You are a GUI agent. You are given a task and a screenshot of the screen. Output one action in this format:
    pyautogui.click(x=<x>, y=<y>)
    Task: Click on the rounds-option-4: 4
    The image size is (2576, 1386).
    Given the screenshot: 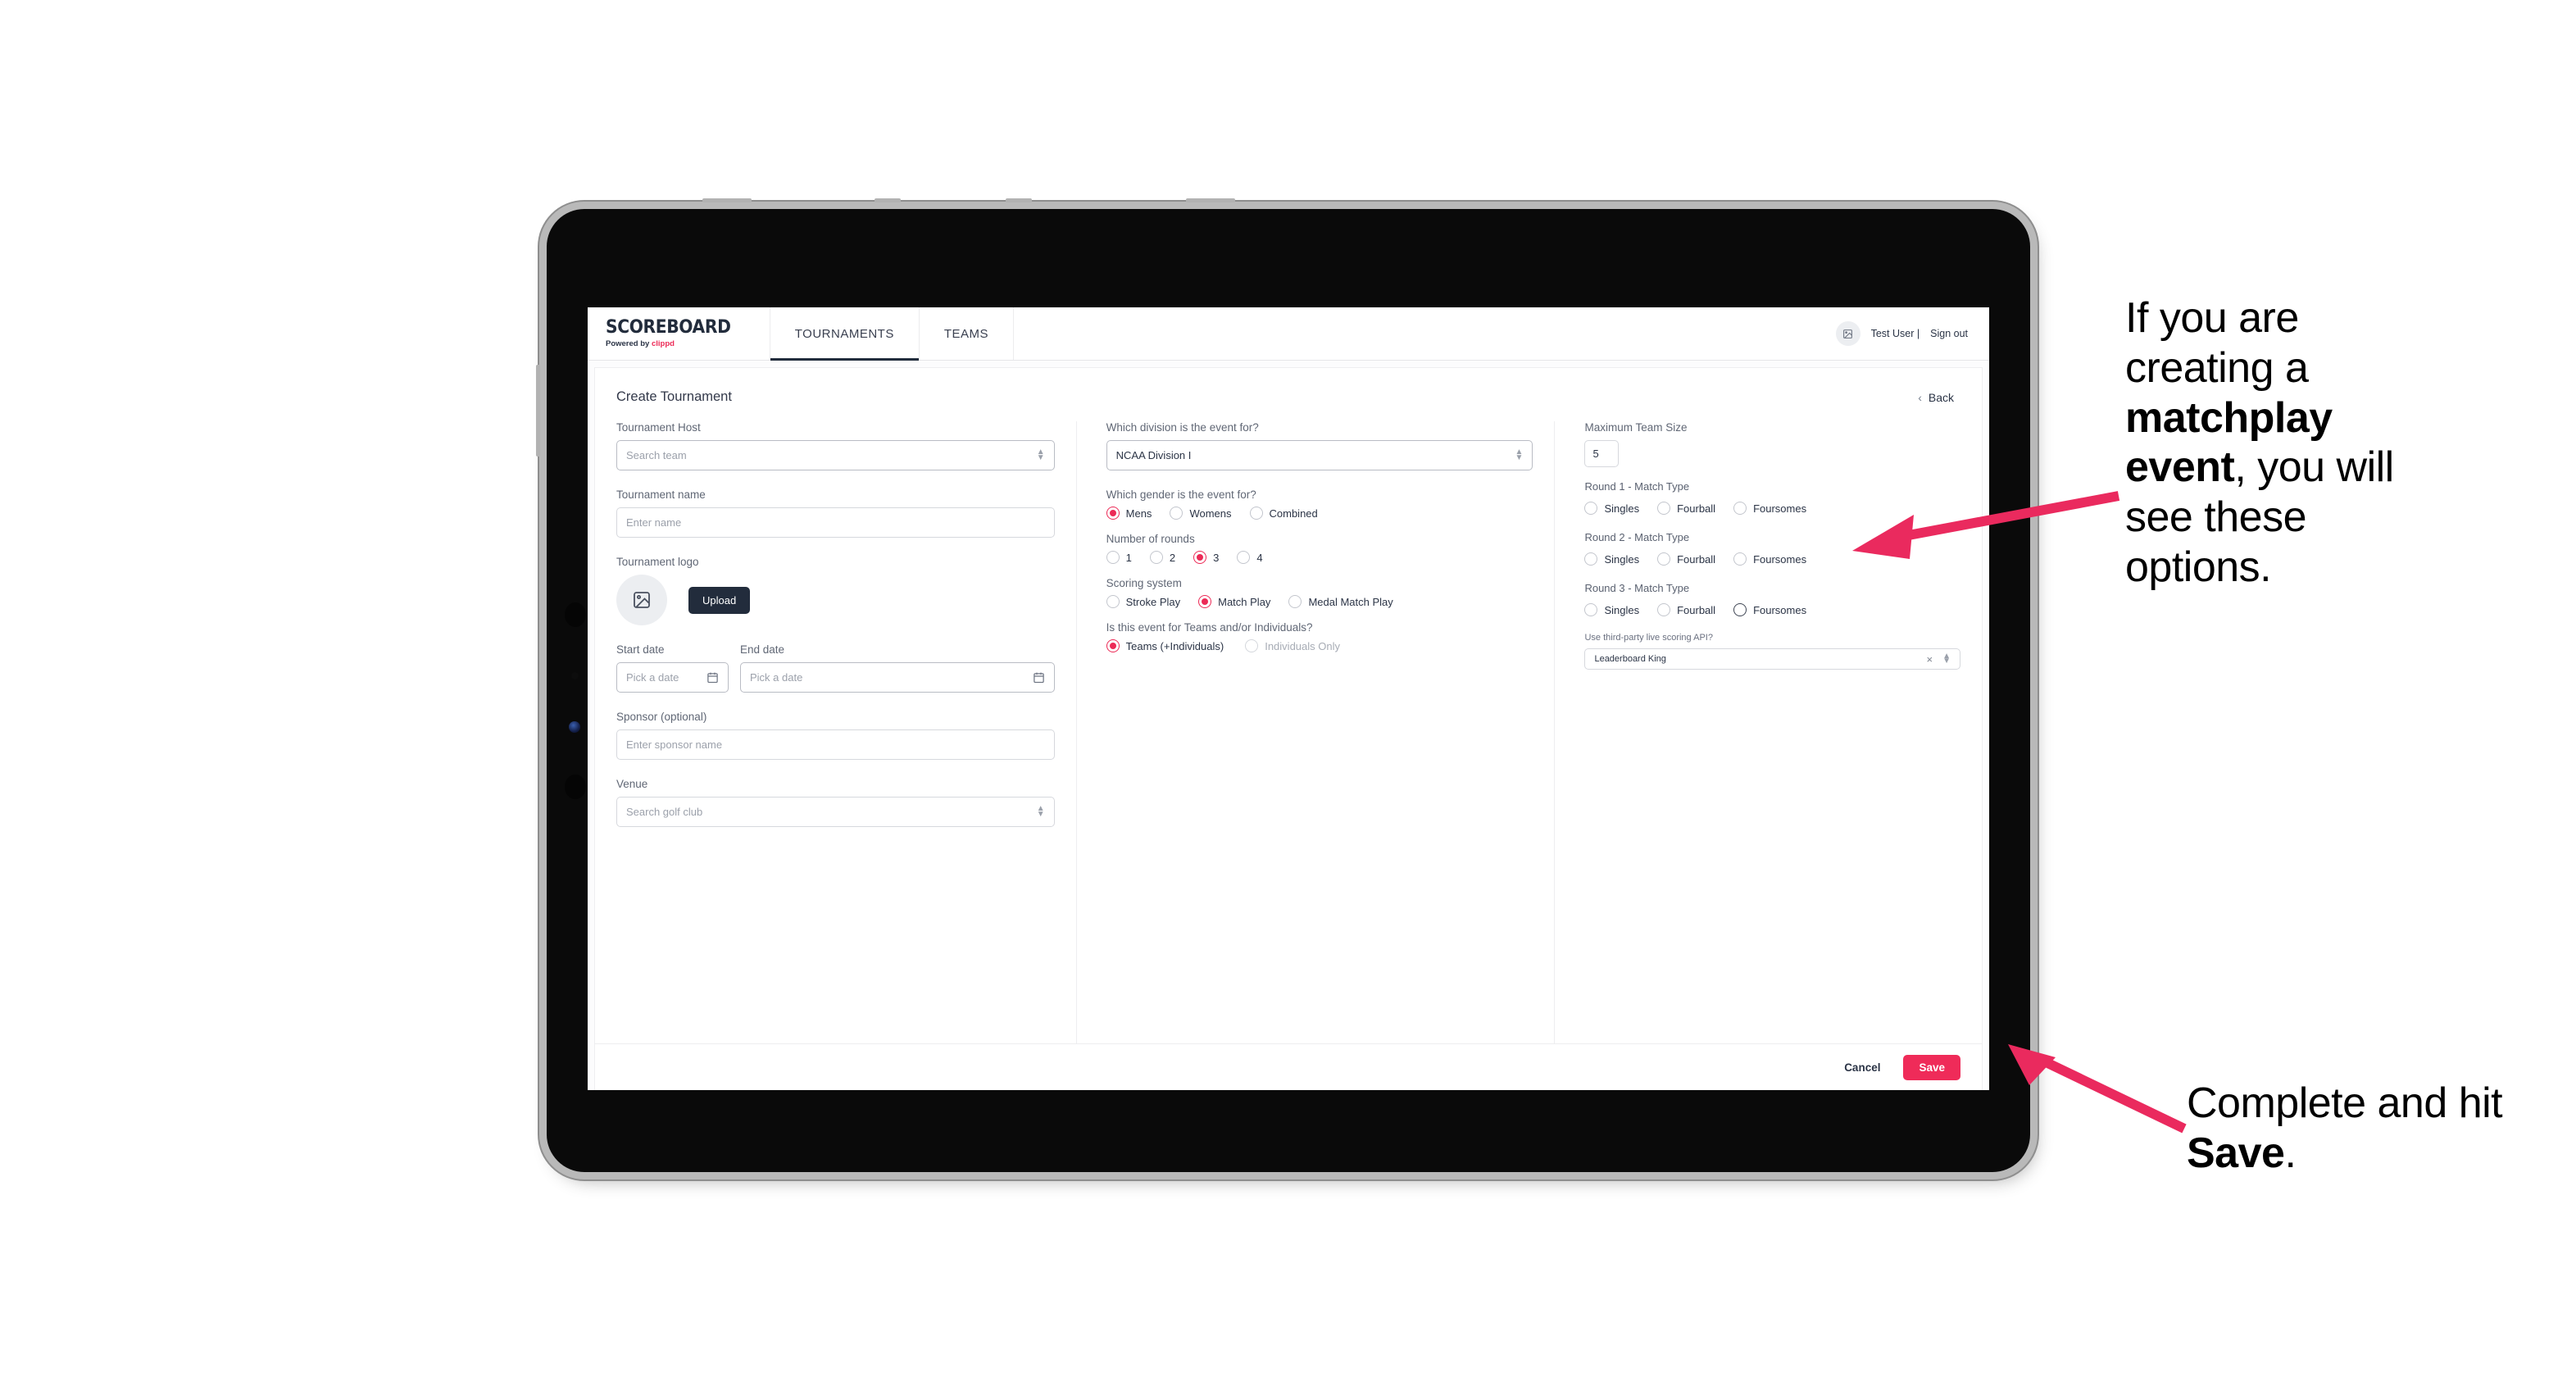 What is the action you would take?
    pyautogui.click(x=1250, y=557)
    